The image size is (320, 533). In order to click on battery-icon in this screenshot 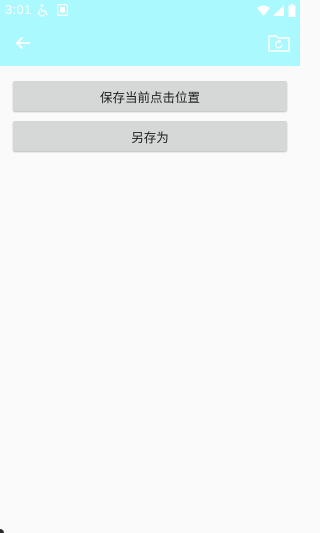, I will do `click(292, 10)`.